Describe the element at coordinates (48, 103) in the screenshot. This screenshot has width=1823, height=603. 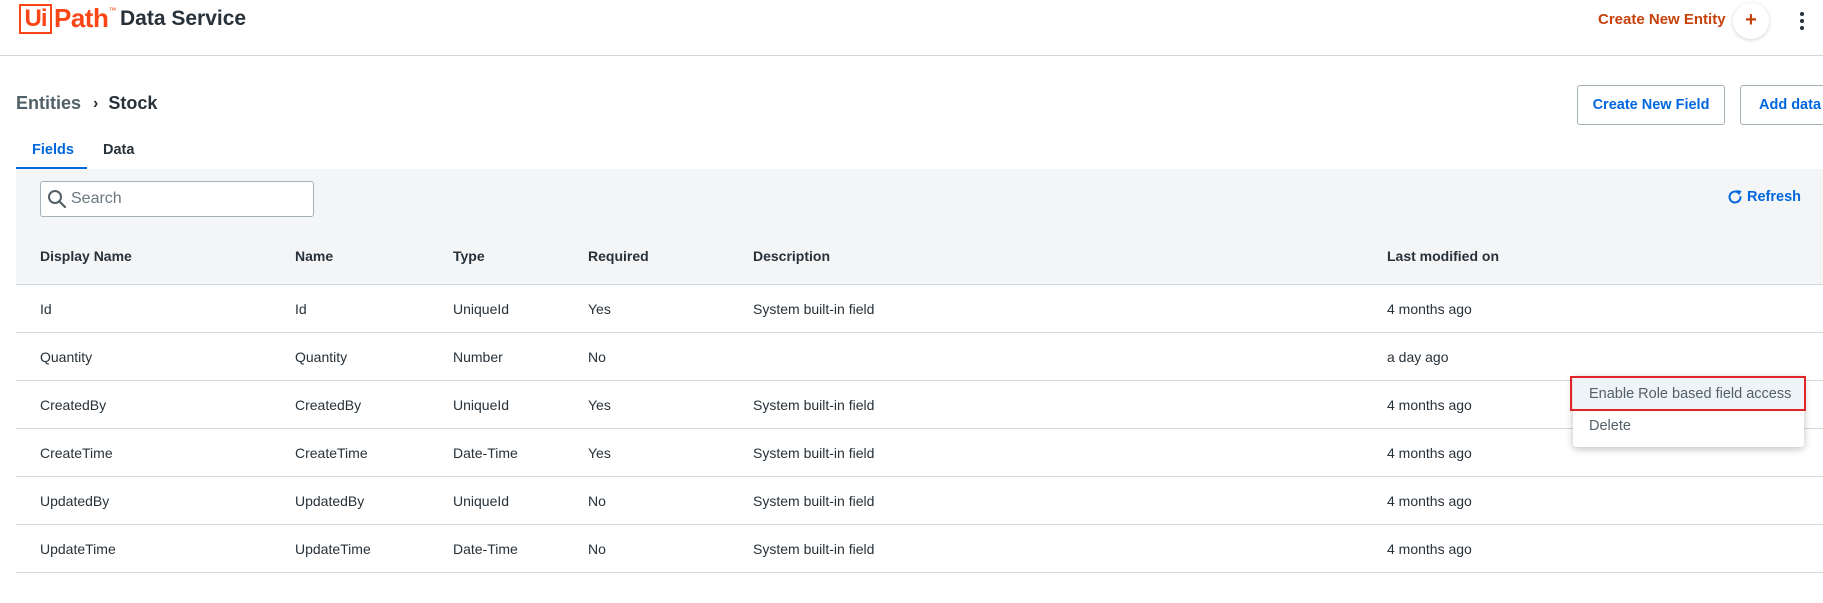
I see `breadcrumb-entities-link: Entities` at that location.